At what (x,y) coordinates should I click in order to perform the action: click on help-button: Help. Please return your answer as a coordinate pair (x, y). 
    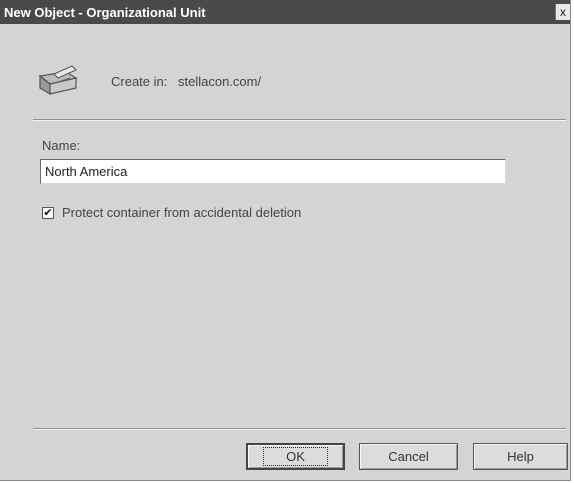
    Looking at the image, I should click on (520, 456).